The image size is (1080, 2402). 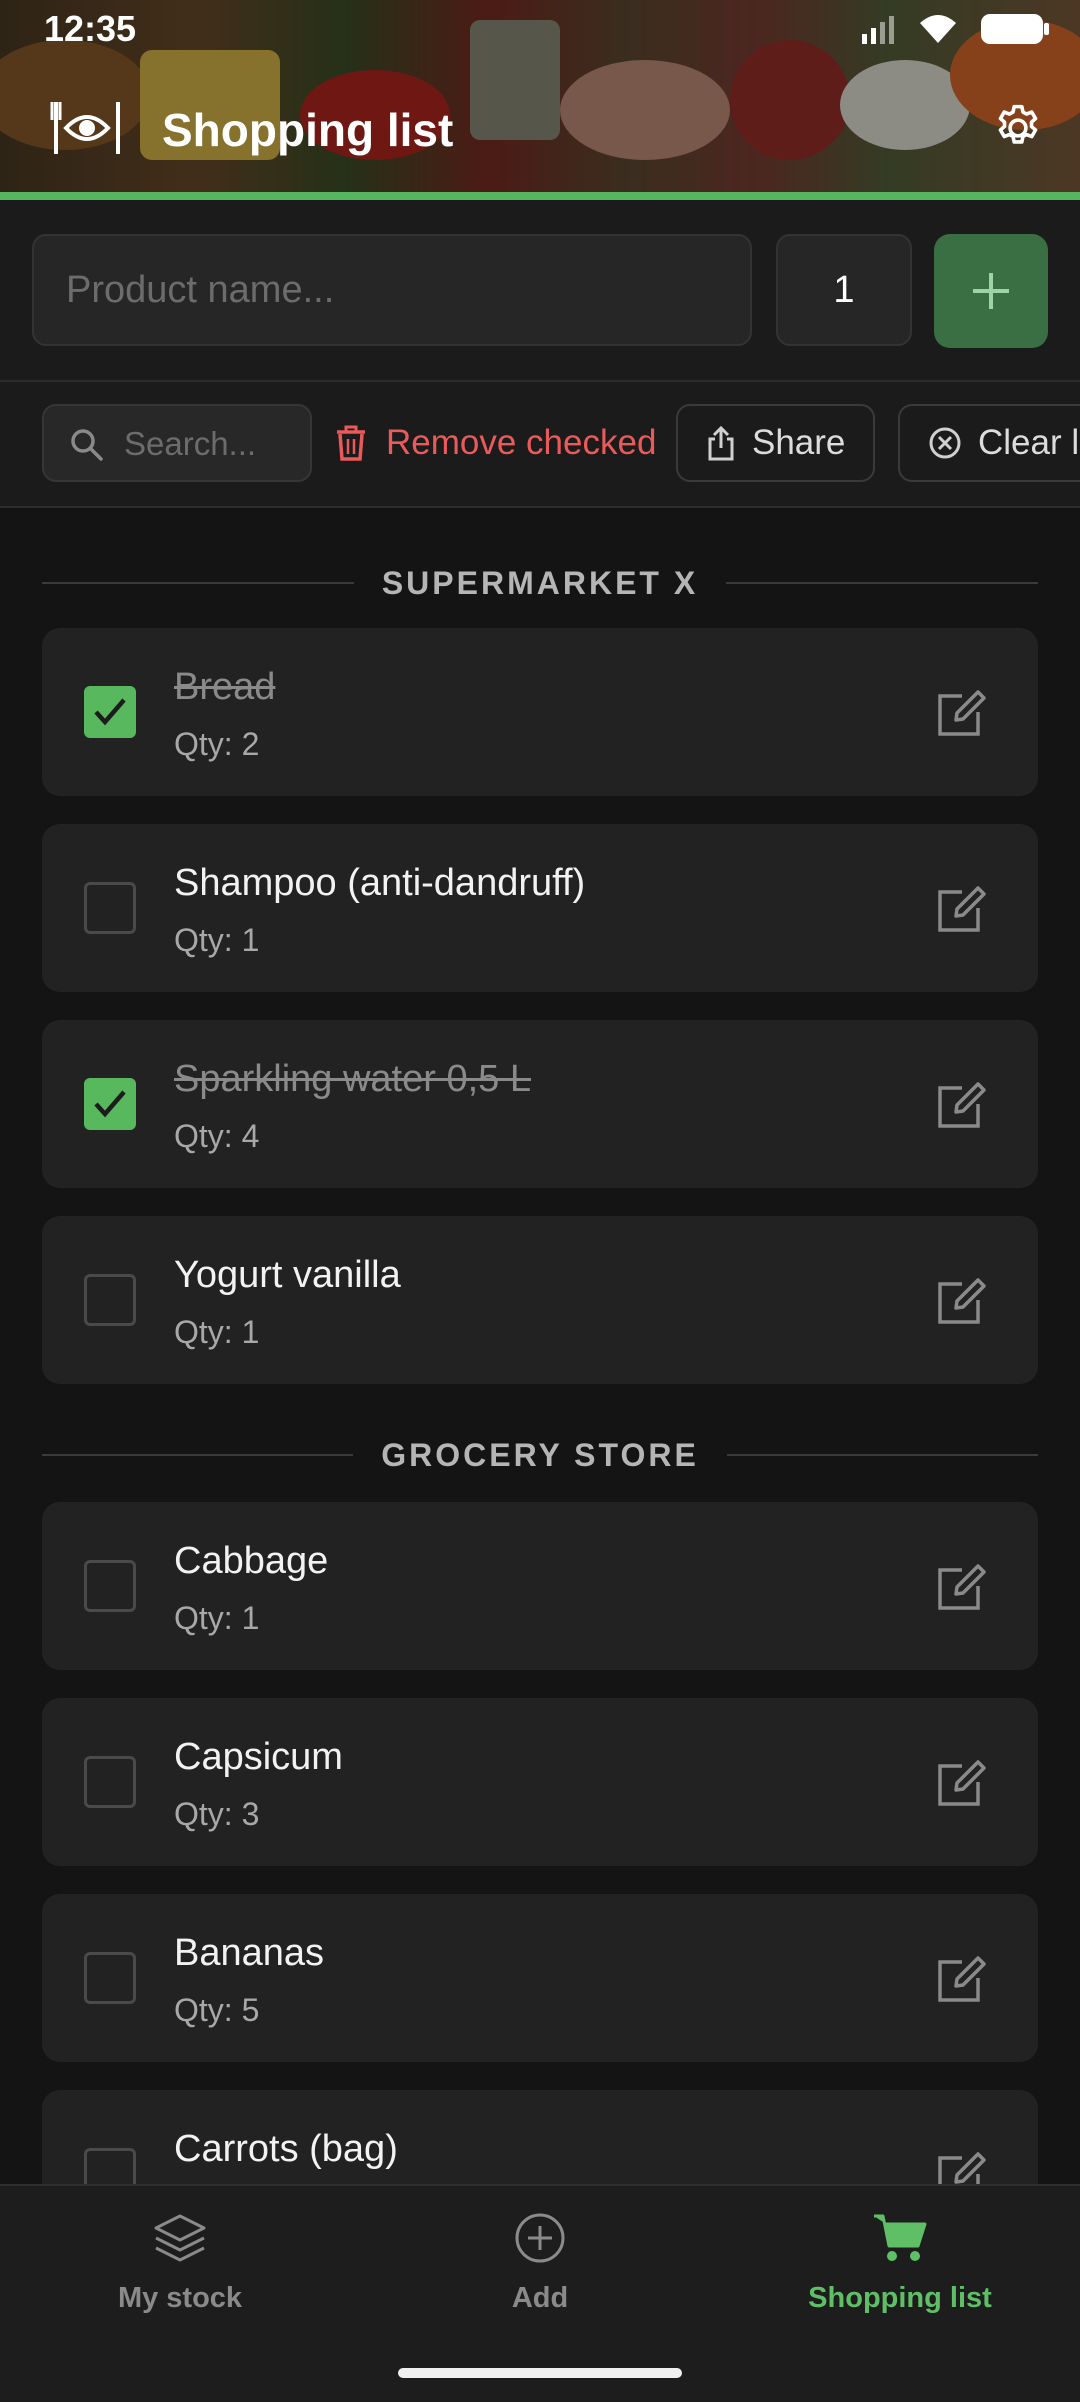 I want to click on search-box, so click(x=177, y=443).